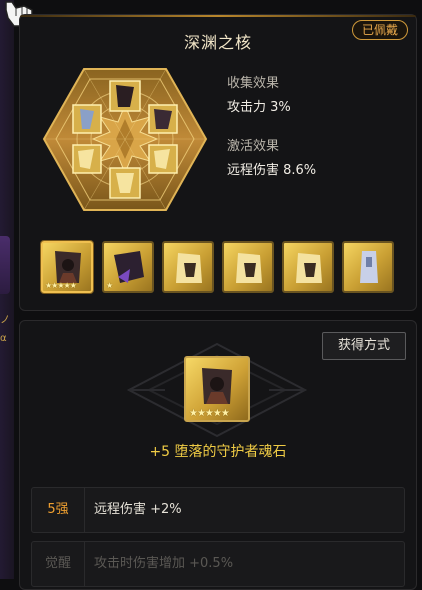  Describe the element at coordinates (221, 269) in the screenshot. I see `soulstone-list: ★★★★★ ★` at that location.